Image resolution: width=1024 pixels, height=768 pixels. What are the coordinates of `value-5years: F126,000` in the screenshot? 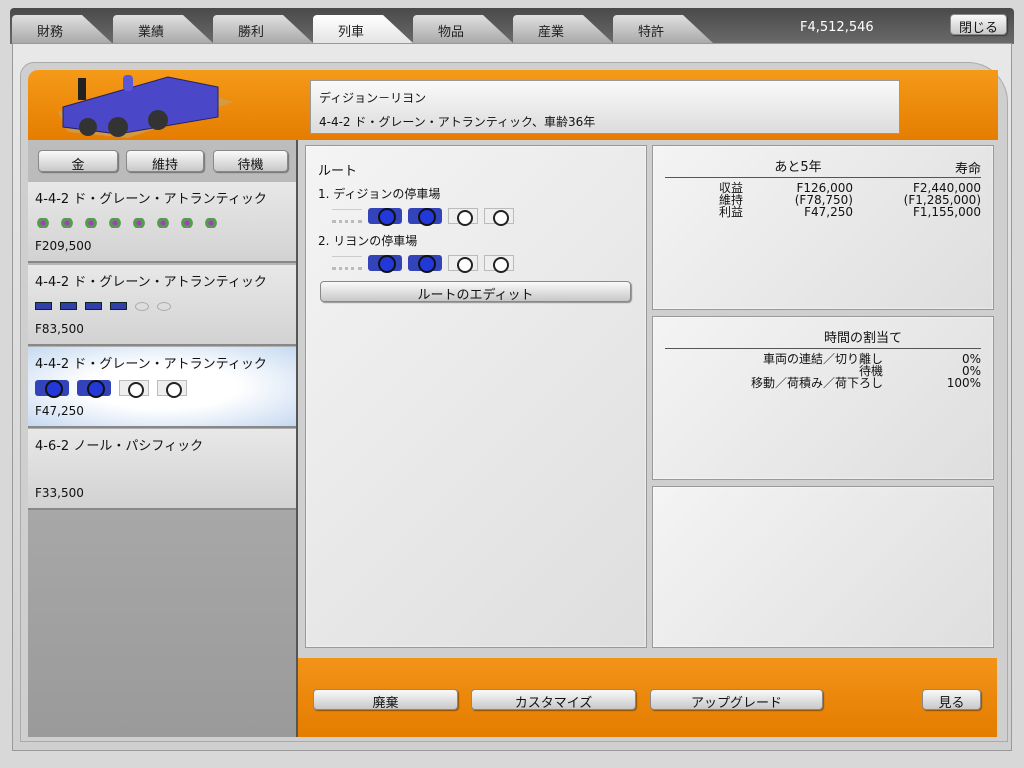 It's located at (824, 188).